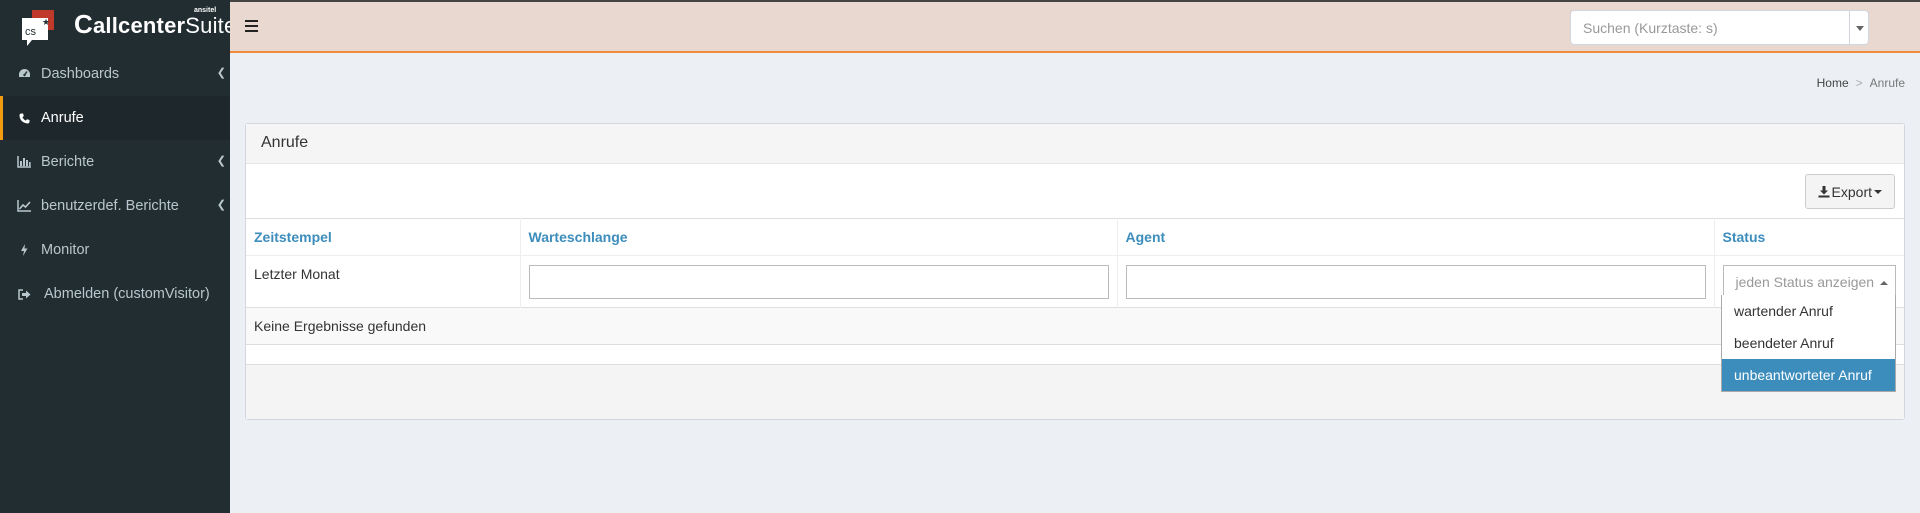 Image resolution: width=1920 pixels, height=513 pixels. What do you see at coordinates (251, 26) in the screenshot?
I see `hamburger-menu-icon` at bounding box center [251, 26].